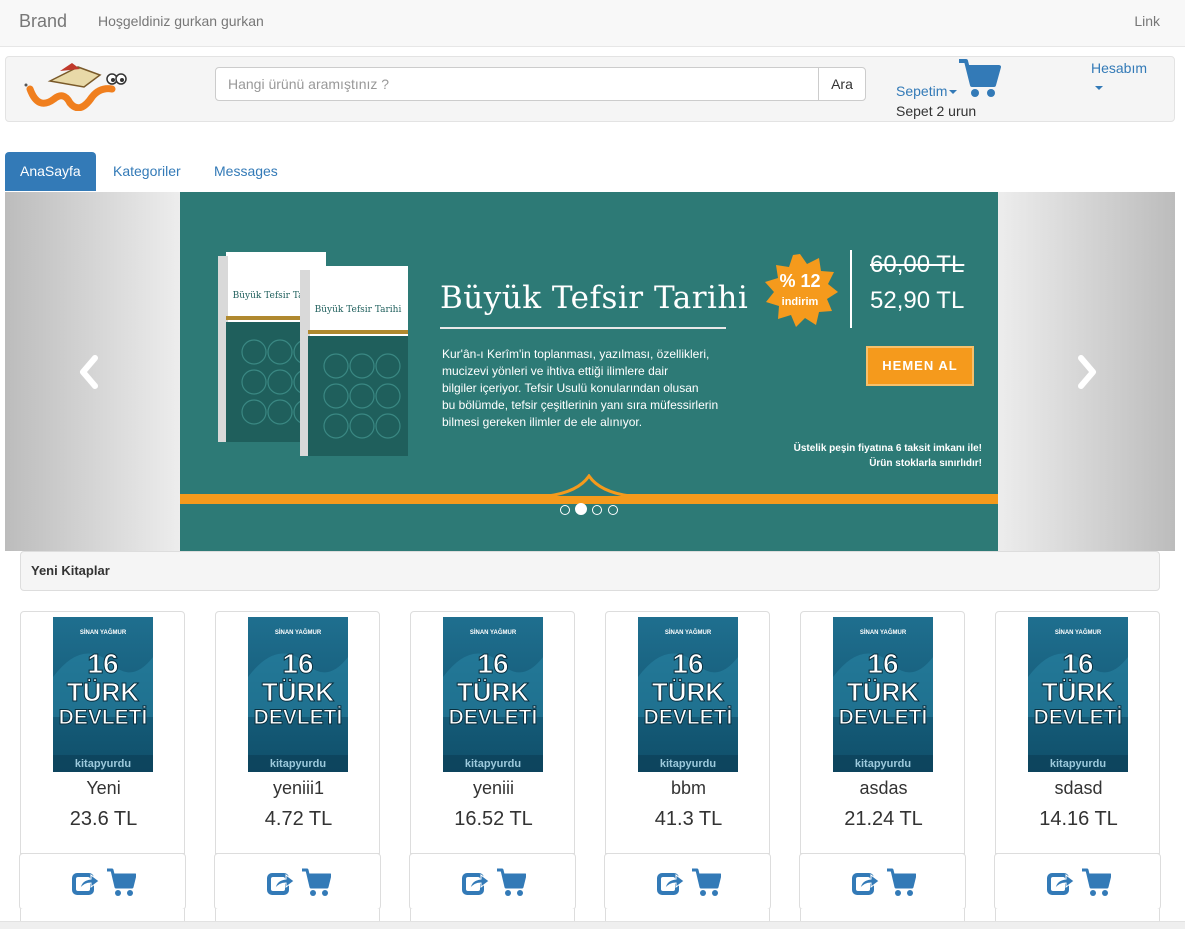 The height and width of the screenshot is (929, 1185). Describe the element at coordinates (147, 171) in the screenshot. I see `tab-kategoriler: Kategoriler` at that location.